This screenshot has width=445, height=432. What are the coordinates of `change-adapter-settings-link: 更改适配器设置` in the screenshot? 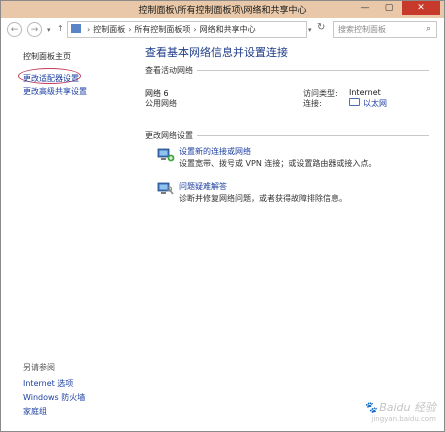 It's located at (51, 78).